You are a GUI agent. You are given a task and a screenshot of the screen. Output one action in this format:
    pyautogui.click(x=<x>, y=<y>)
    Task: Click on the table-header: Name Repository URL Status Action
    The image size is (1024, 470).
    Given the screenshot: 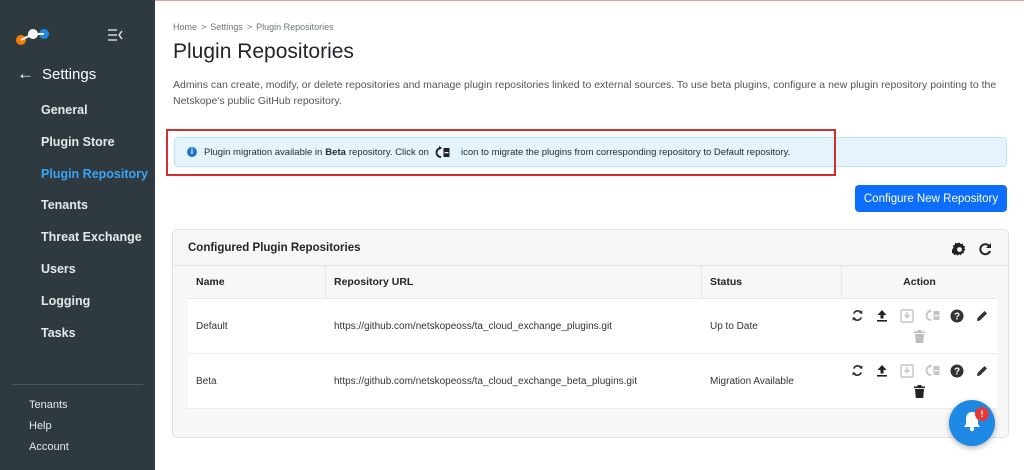 What is the action you would take?
    pyautogui.click(x=592, y=282)
    